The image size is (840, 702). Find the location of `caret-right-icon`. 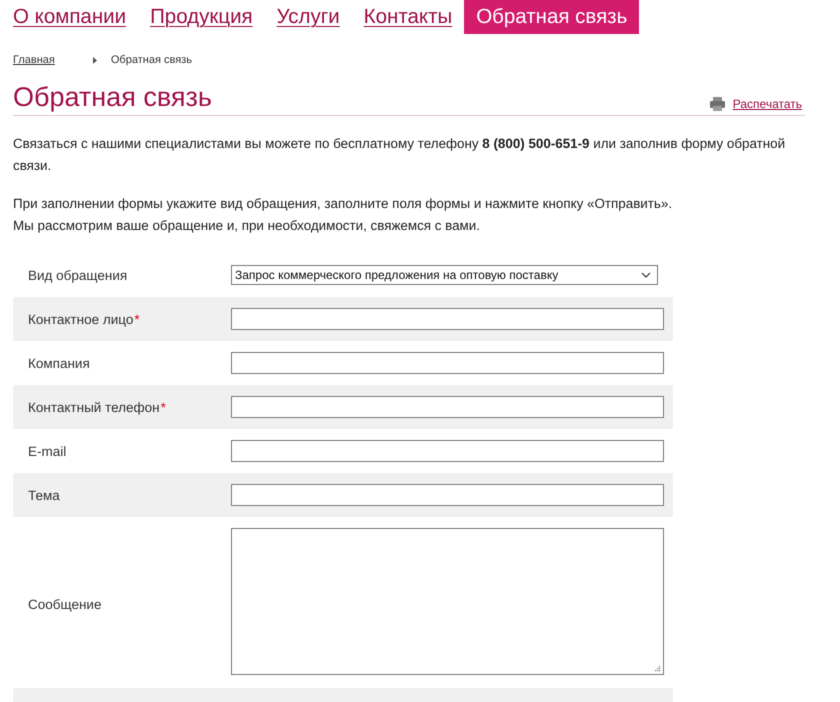

caret-right-icon is located at coordinates (94, 60).